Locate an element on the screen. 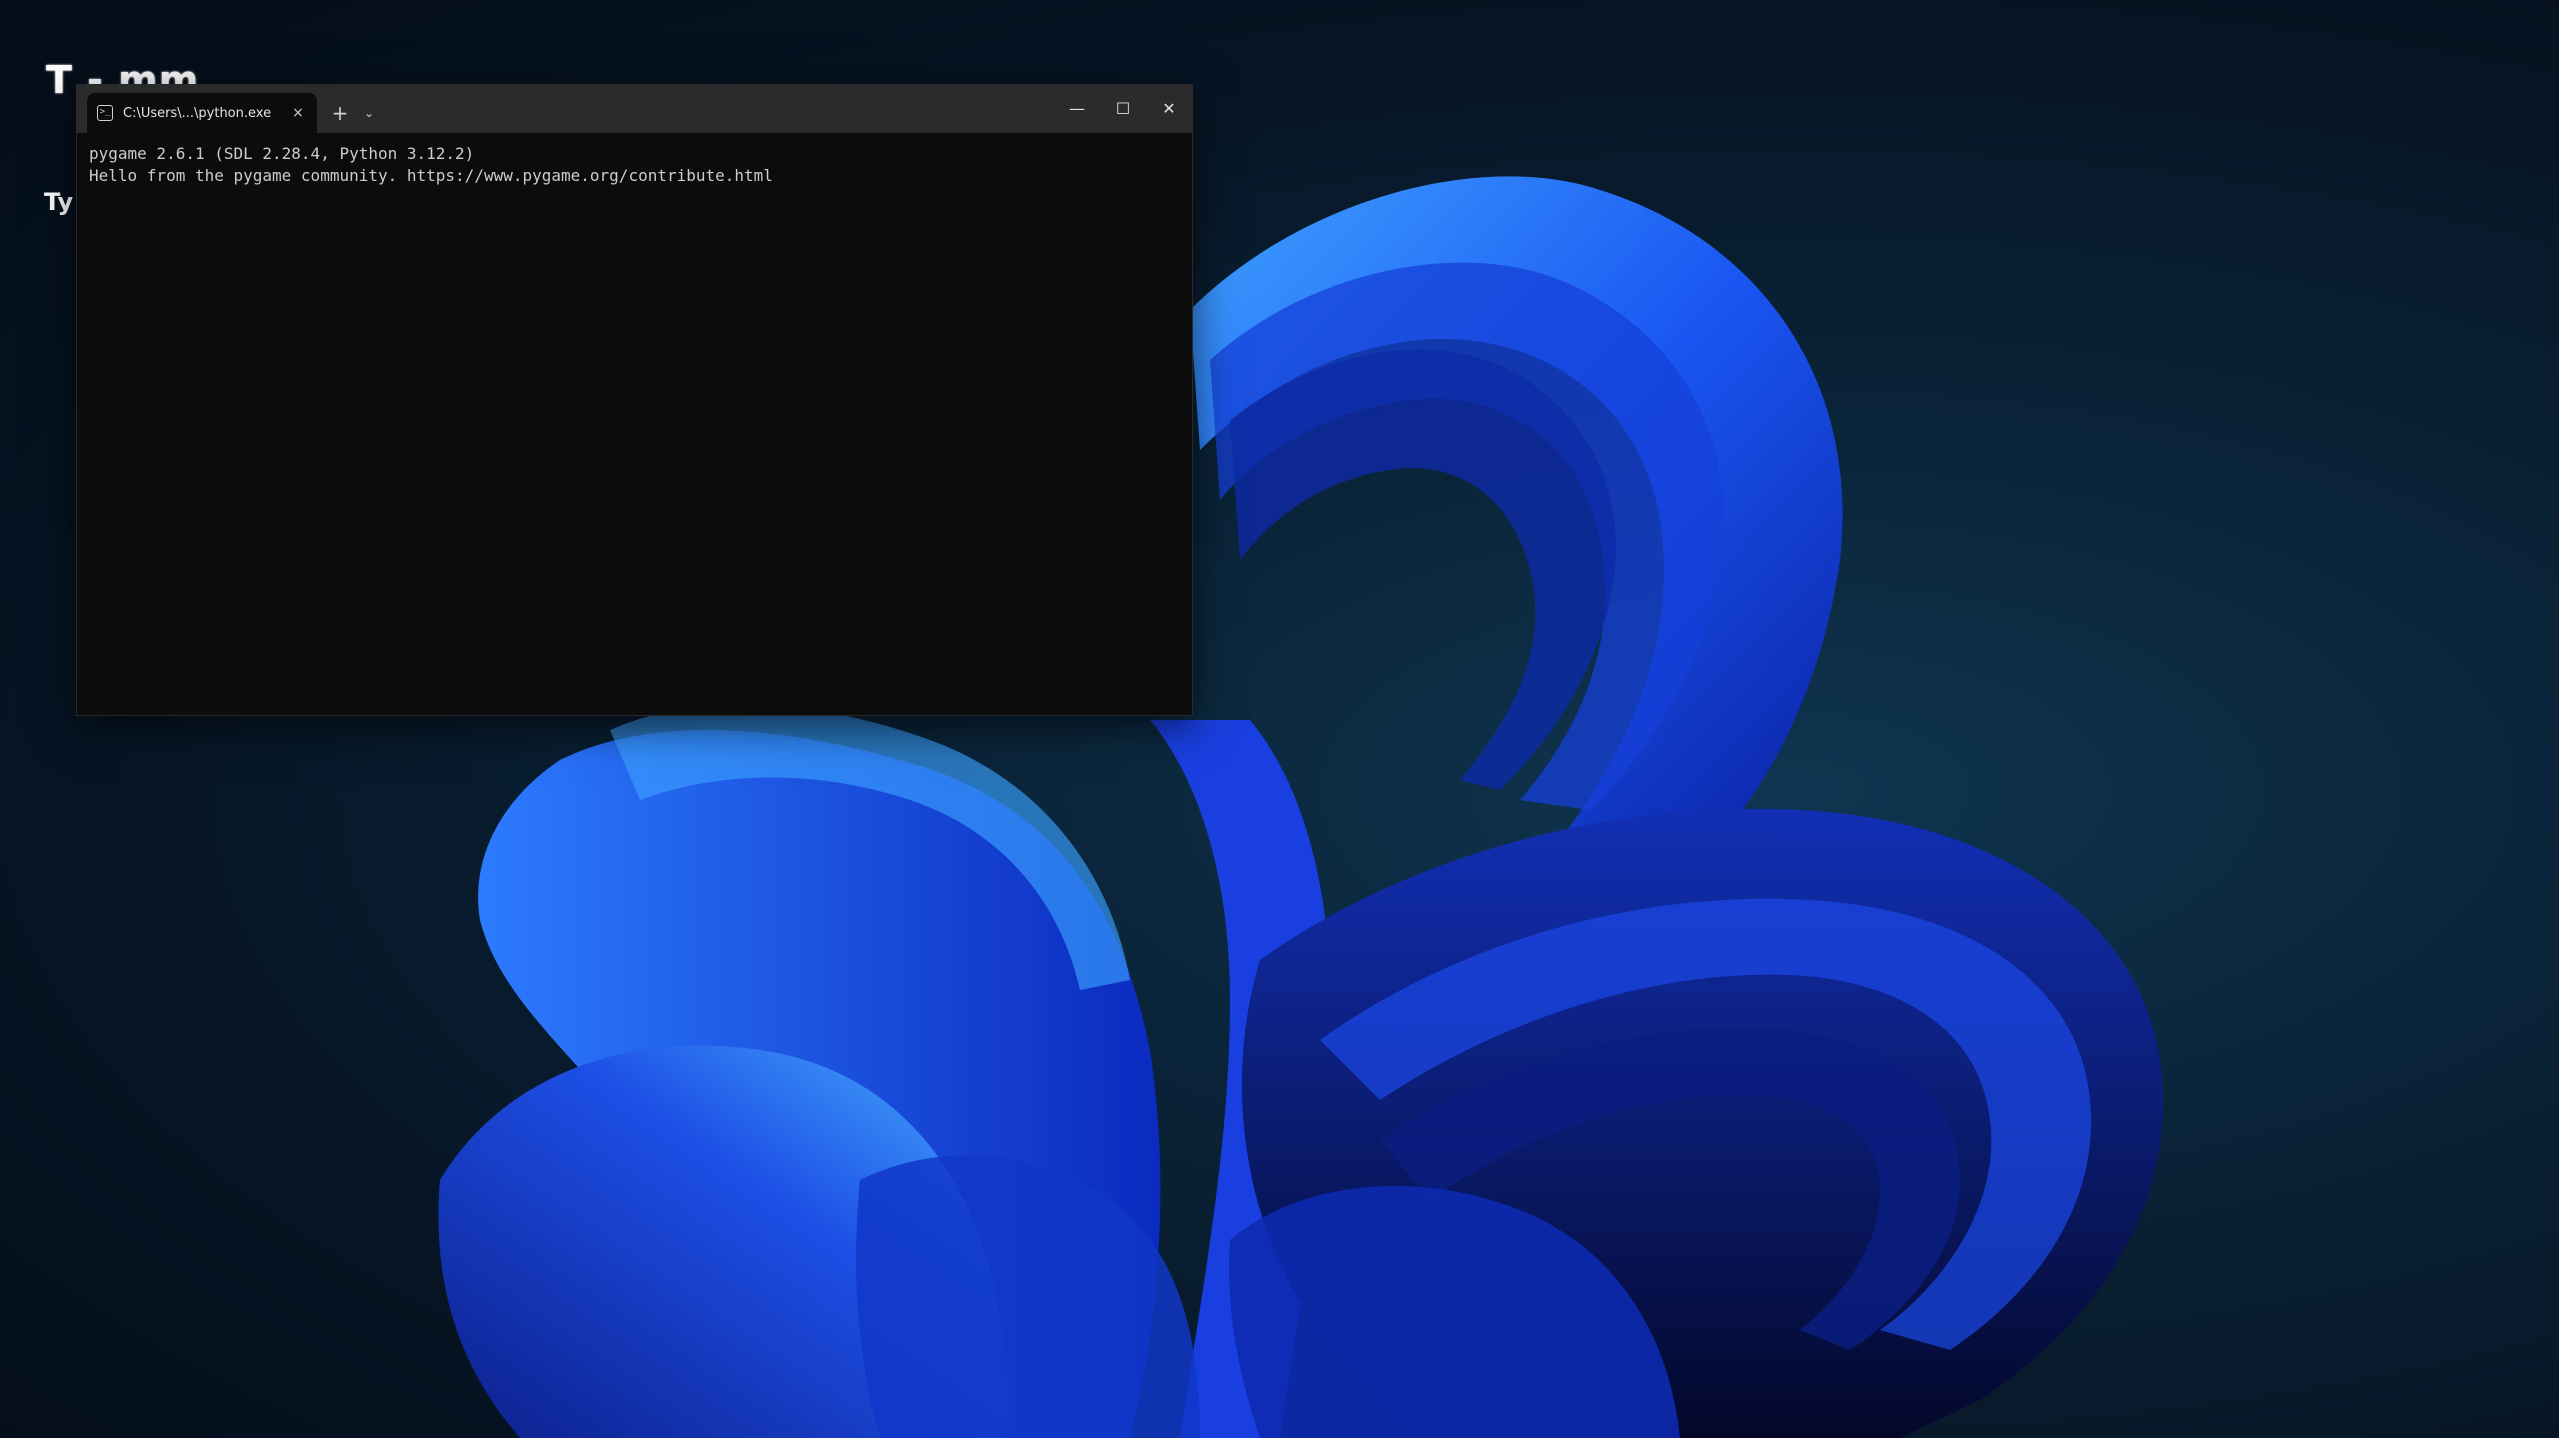 The height and width of the screenshot is (1438, 2559). close-button: ✕ is located at coordinates (1169, 109).